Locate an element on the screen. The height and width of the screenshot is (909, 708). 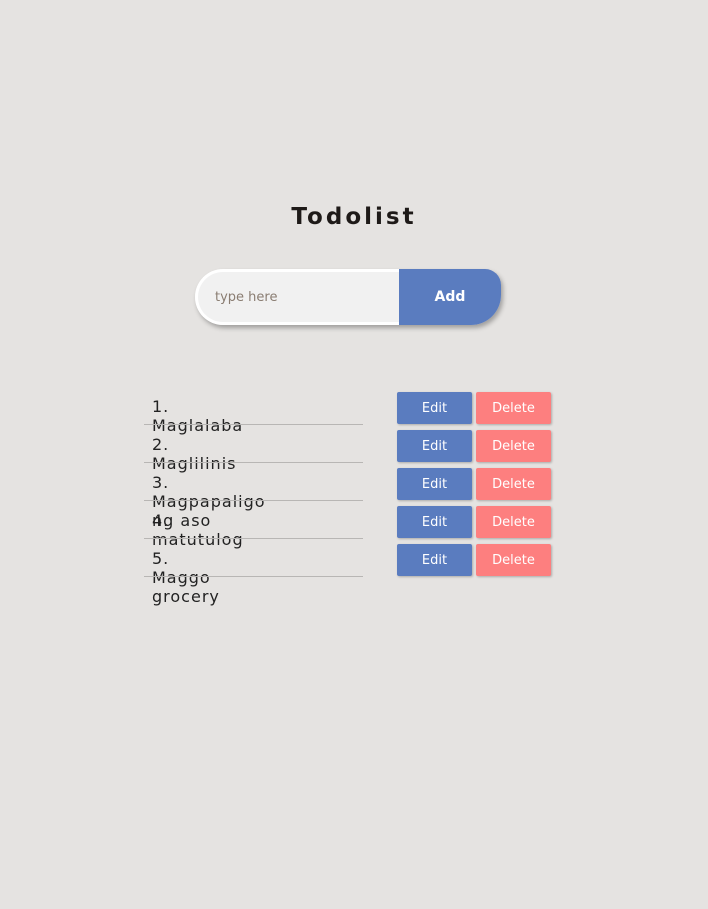
todo-text: 1. Maglalaba is located at coordinates (198, 416).